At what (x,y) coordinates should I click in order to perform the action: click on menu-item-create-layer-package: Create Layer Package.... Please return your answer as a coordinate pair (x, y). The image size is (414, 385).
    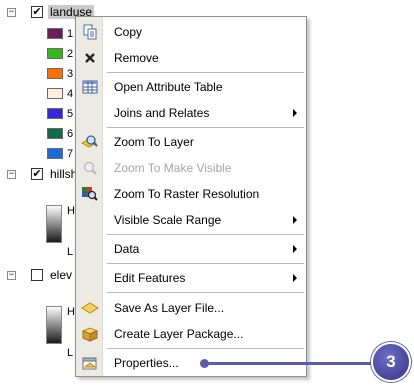
    Looking at the image, I should click on (191, 334).